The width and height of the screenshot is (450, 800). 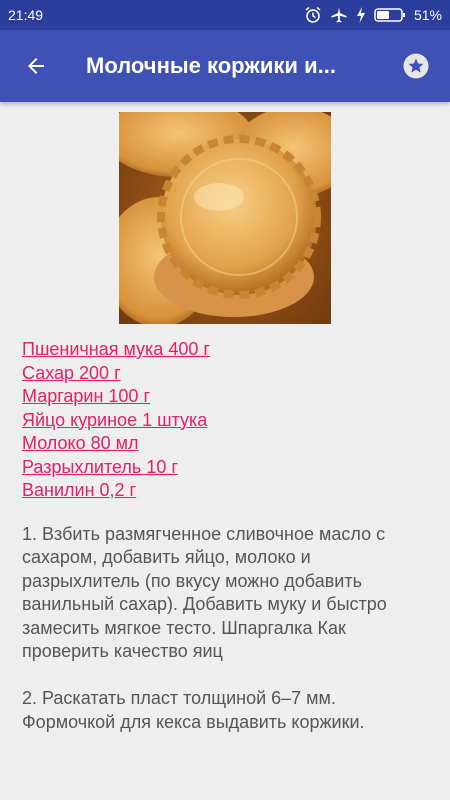 I want to click on ingredient-link: Маргарин 100 г, so click(x=86, y=396).